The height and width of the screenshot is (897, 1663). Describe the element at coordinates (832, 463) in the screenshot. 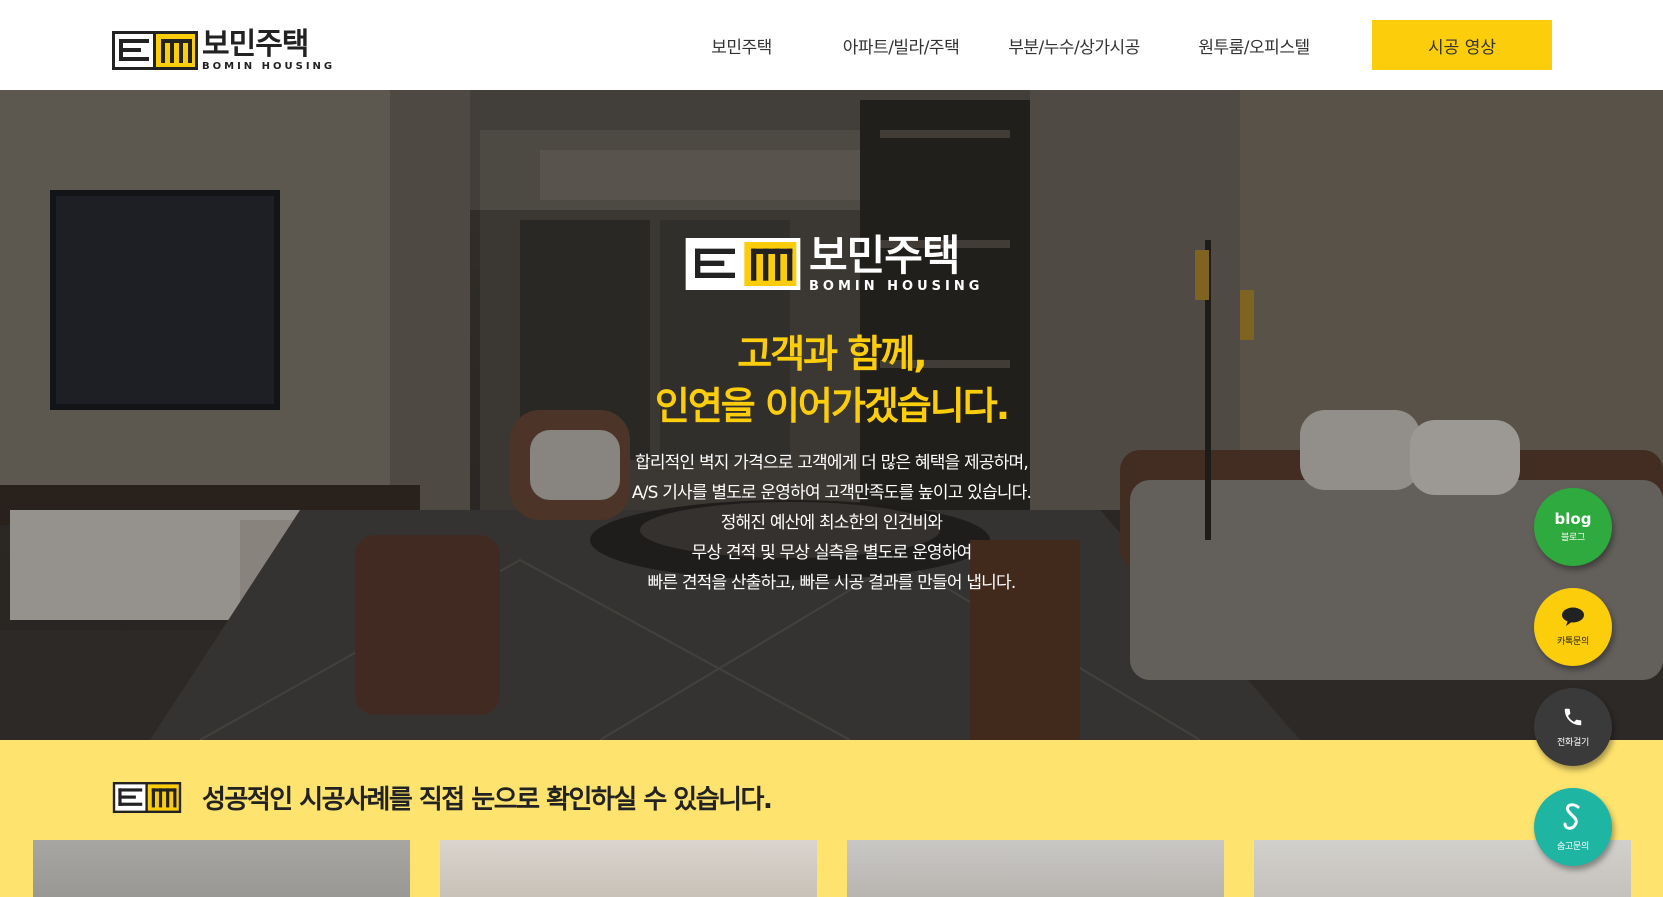

I see `hero-desc-line-1: 합리적인 벽지 가격으로 고객에게 더 많은 혜택을 제공하며,` at that location.